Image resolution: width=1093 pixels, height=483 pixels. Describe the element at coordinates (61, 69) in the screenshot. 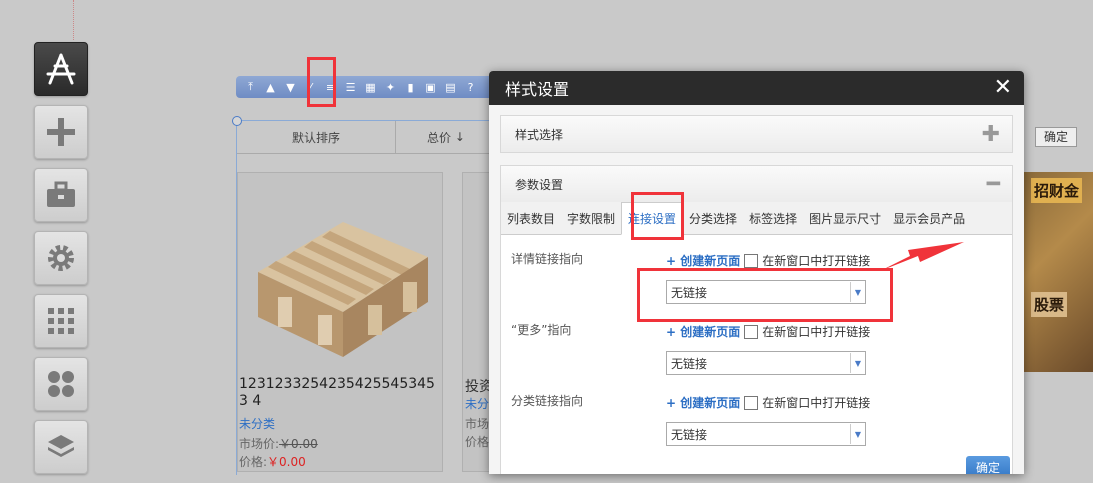

I see `app-store-icon` at that location.